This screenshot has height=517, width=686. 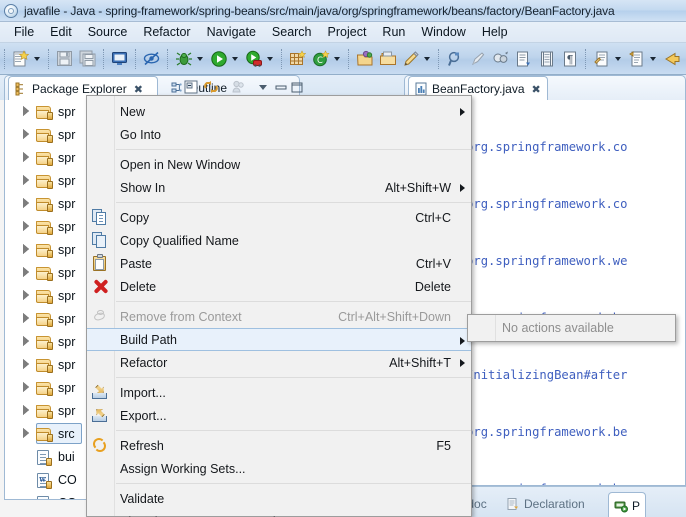 What do you see at coordinates (87, 58) in the screenshot?
I see `save-all-icon` at bounding box center [87, 58].